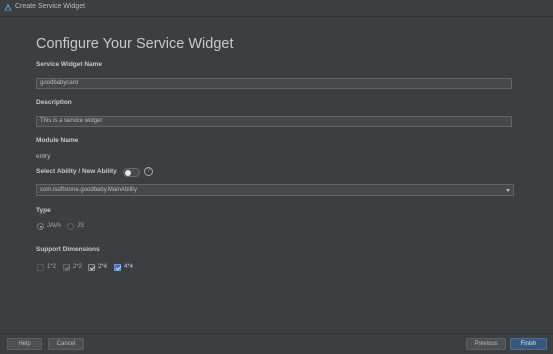  I want to click on title-bar: Create Service Widget, so click(276, 8).